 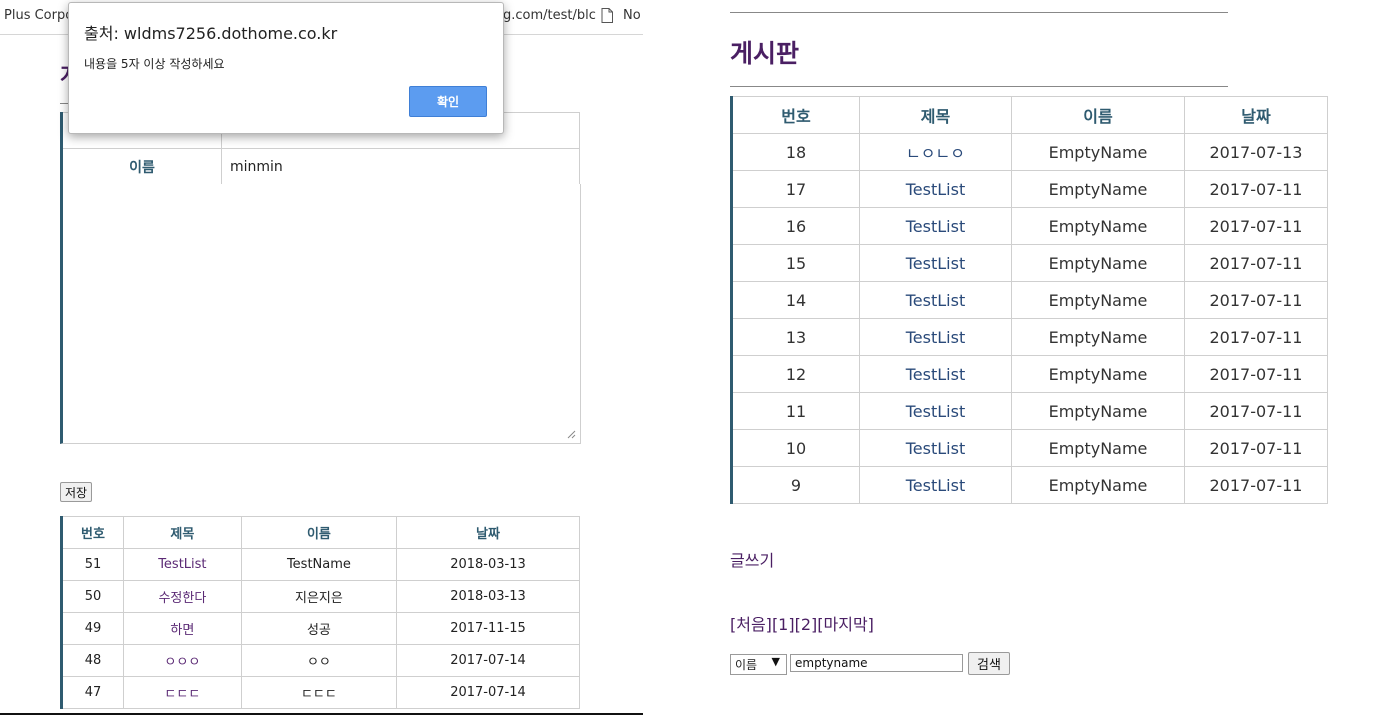 I want to click on form-row-name: 이름 minmin, so click(x=320, y=166).